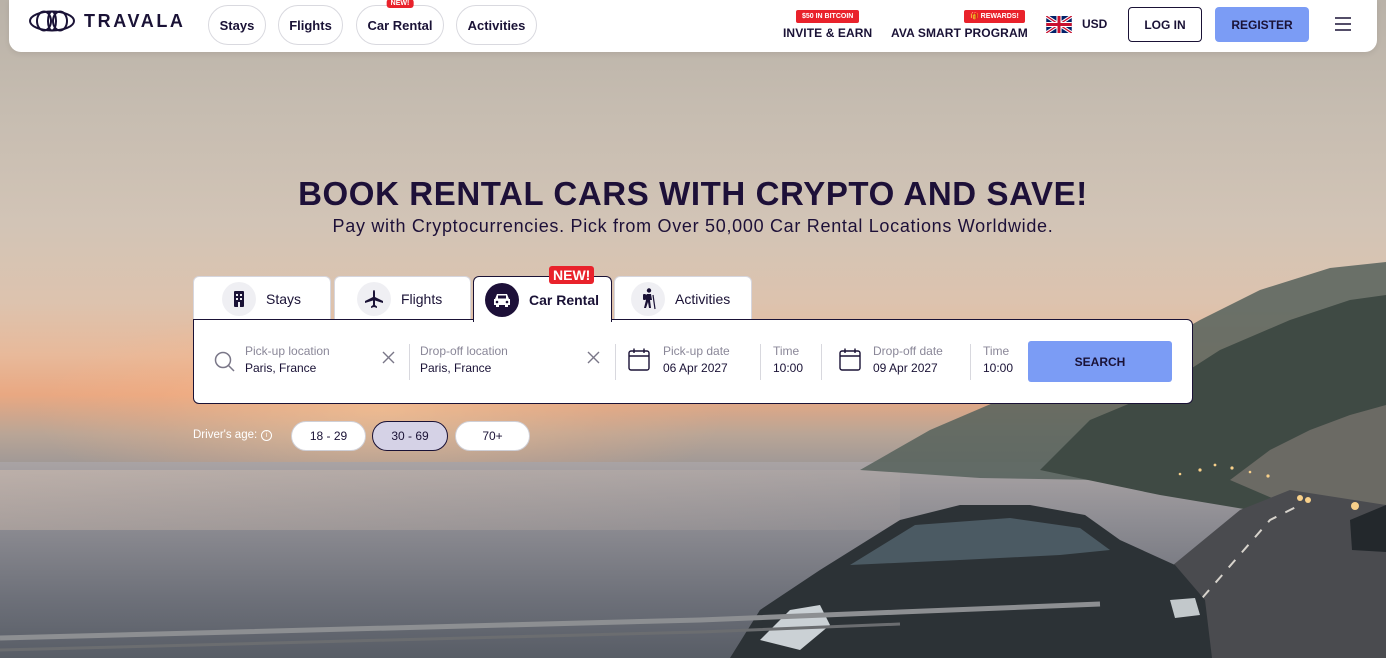  What do you see at coordinates (786, 351) in the screenshot?
I see `pickup-time-label: Time` at bounding box center [786, 351].